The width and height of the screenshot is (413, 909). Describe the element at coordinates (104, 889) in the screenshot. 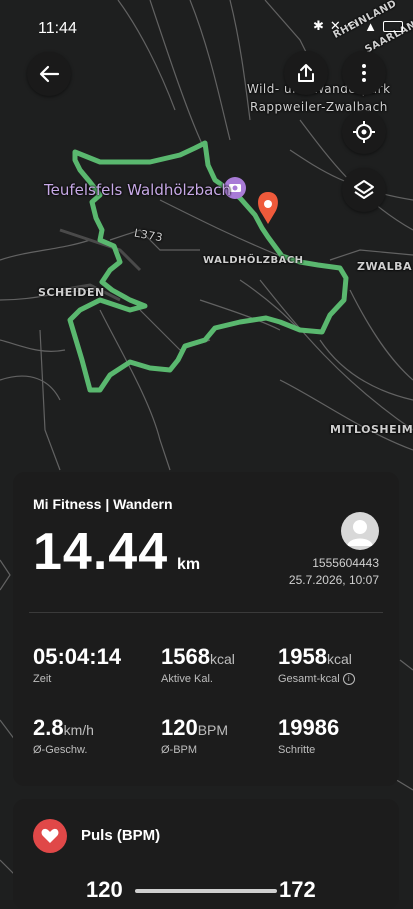

I see `puls-min-value: 120` at that location.